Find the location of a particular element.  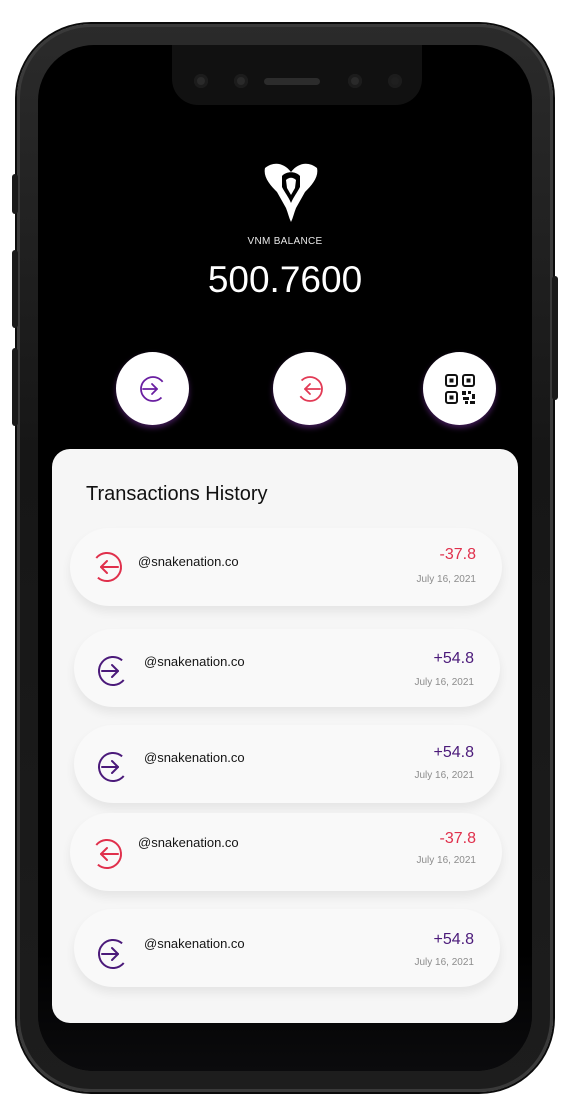

mute-switch is located at coordinates (15, 194).